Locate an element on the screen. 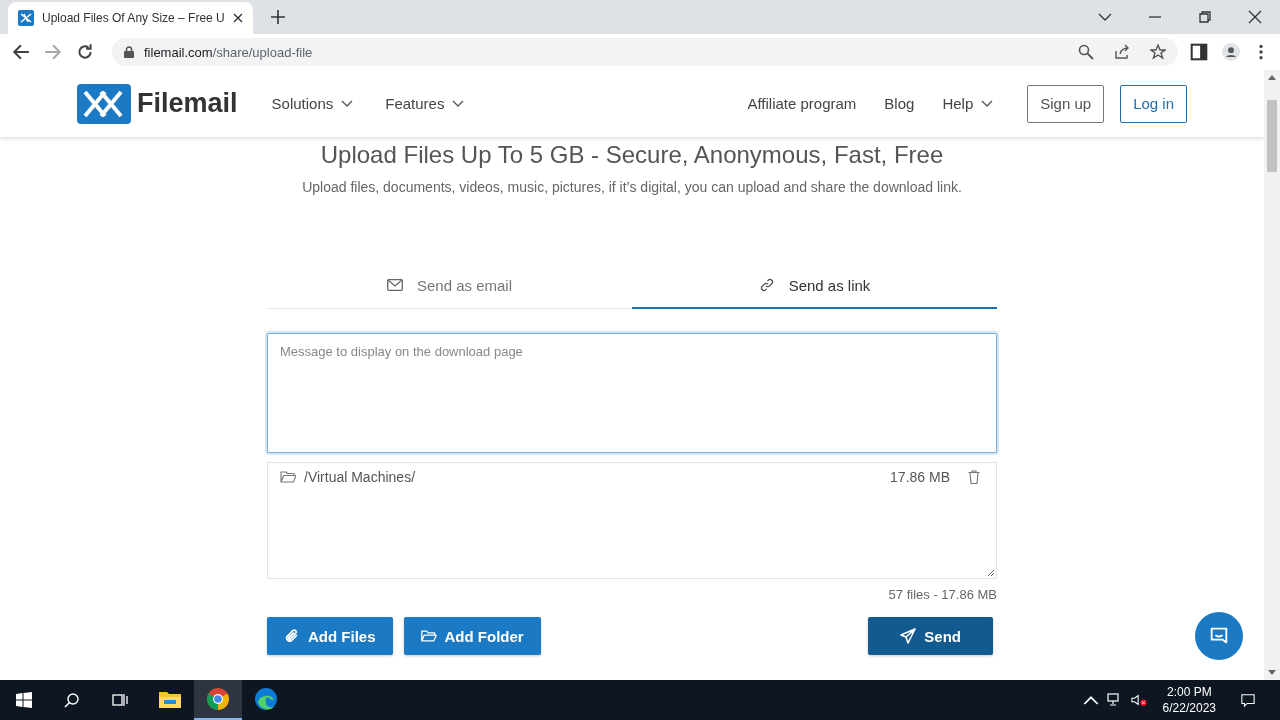 Image resolution: width=1280 pixels, height=720 pixels. send-button: Send is located at coordinates (930, 636).